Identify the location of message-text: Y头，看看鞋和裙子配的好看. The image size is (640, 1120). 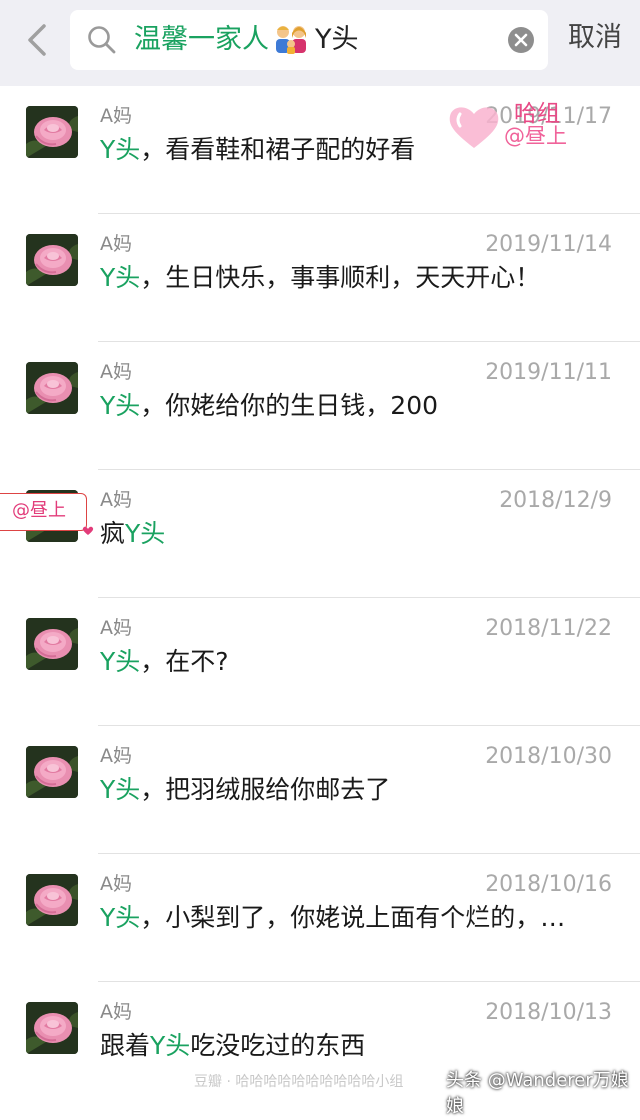
(257, 150).